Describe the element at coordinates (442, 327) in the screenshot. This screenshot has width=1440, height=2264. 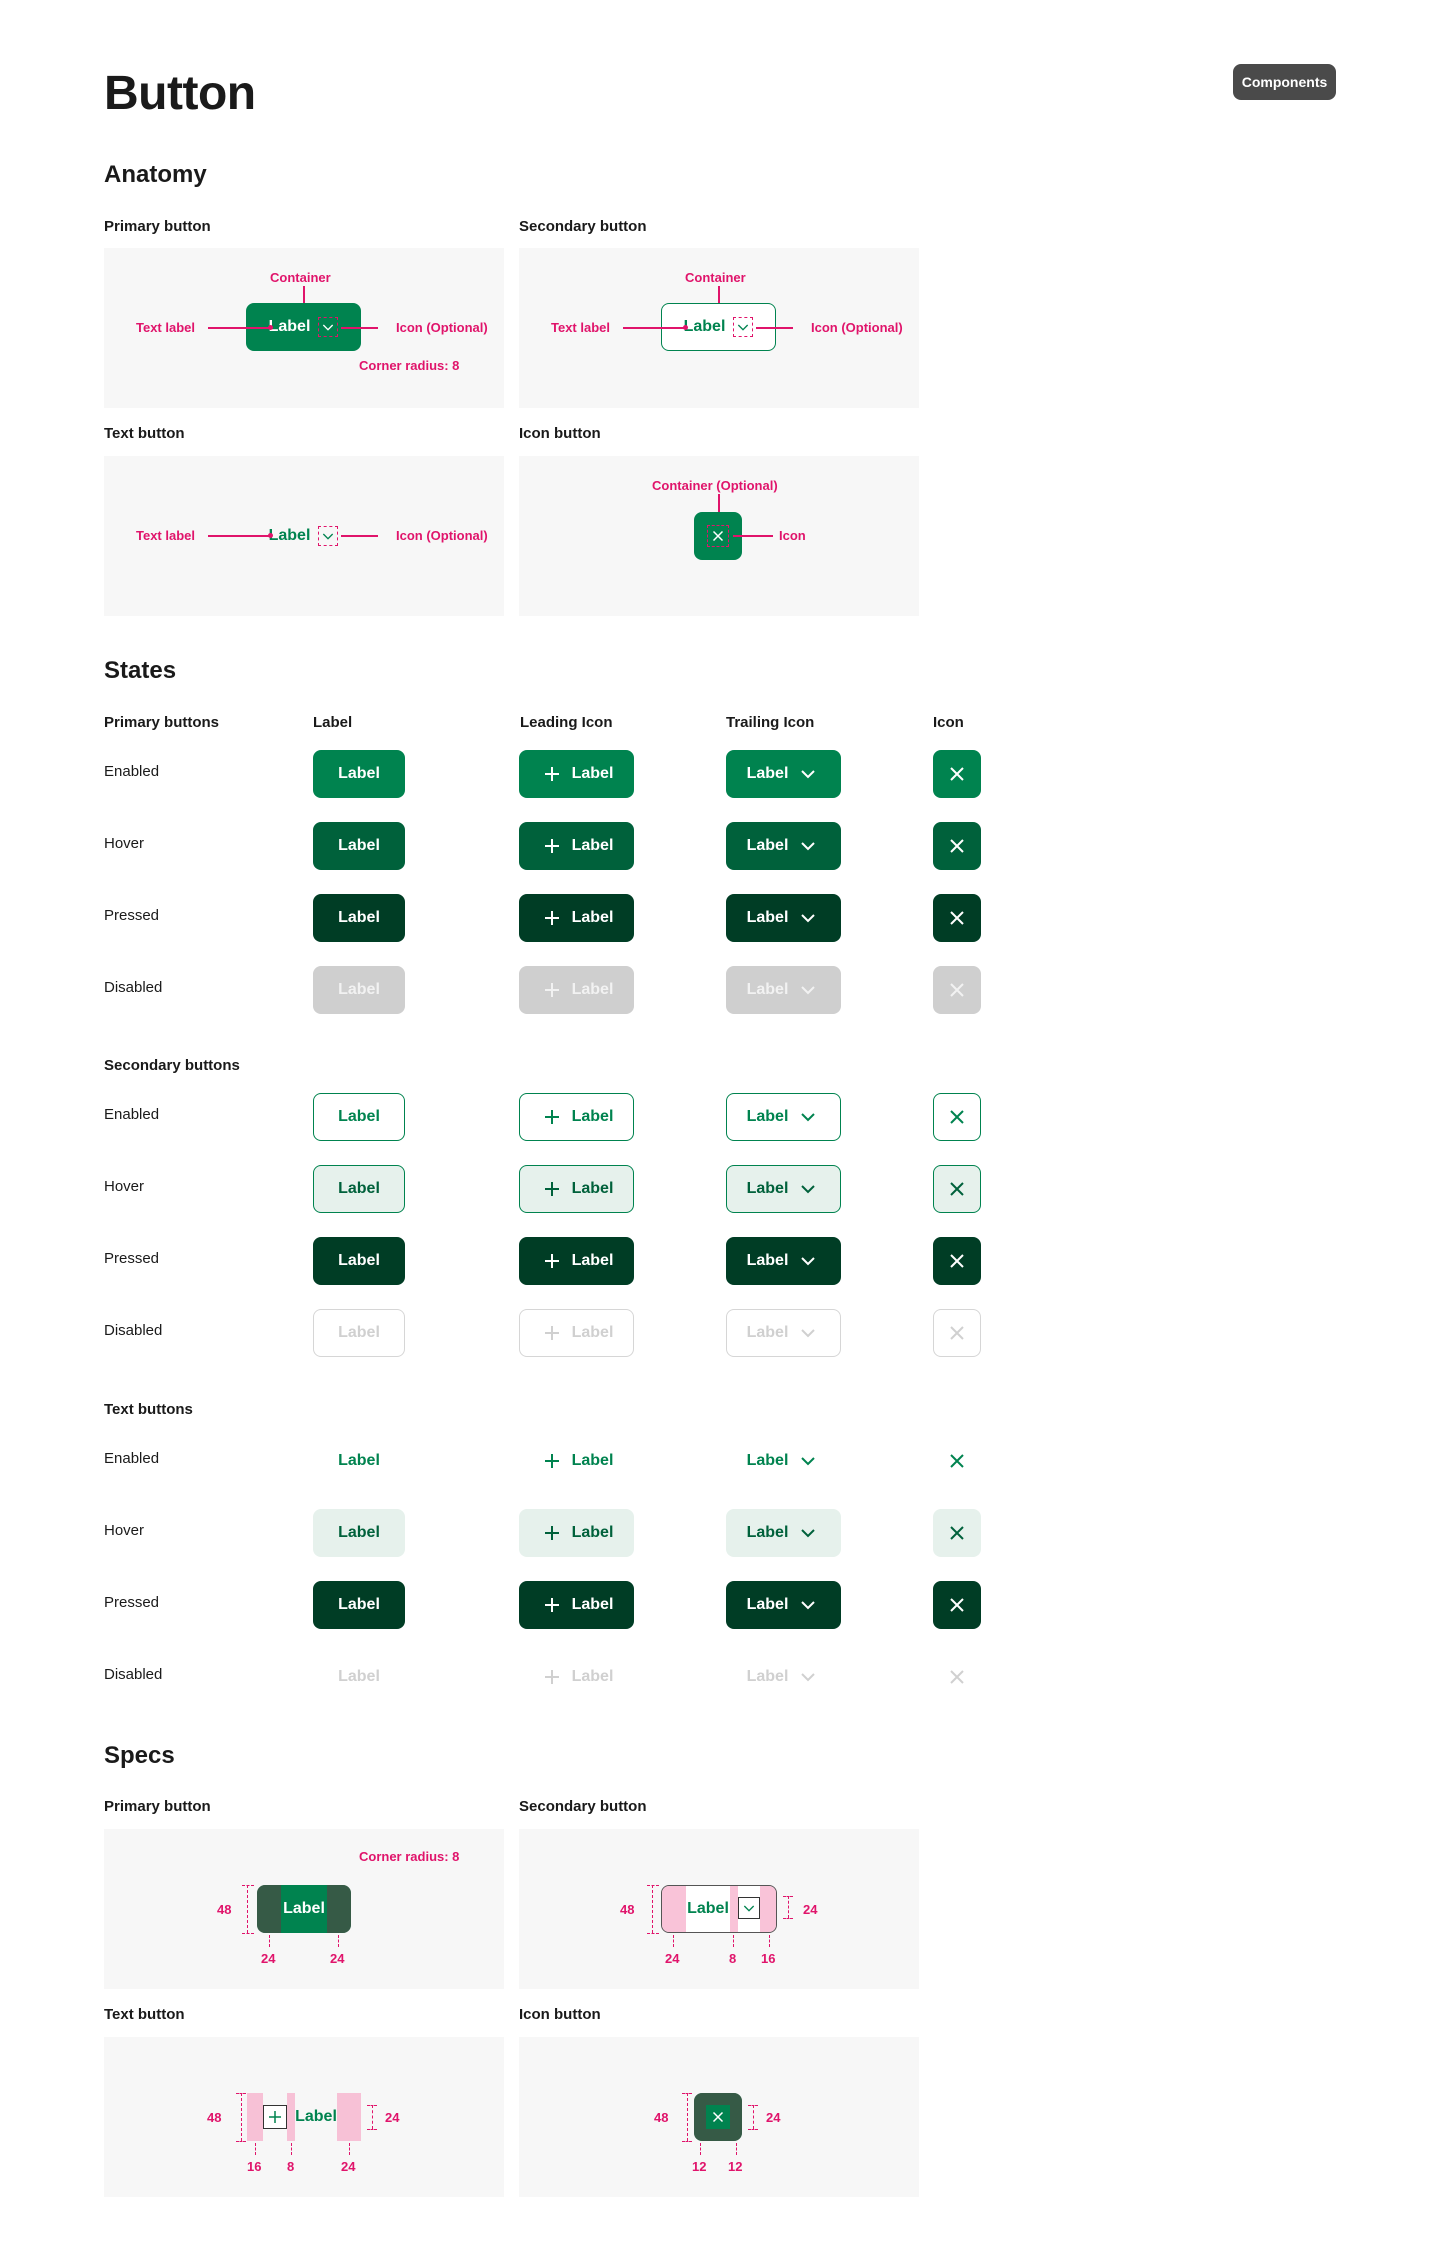
I see `icon-annotation: Icon (Optional)` at that location.